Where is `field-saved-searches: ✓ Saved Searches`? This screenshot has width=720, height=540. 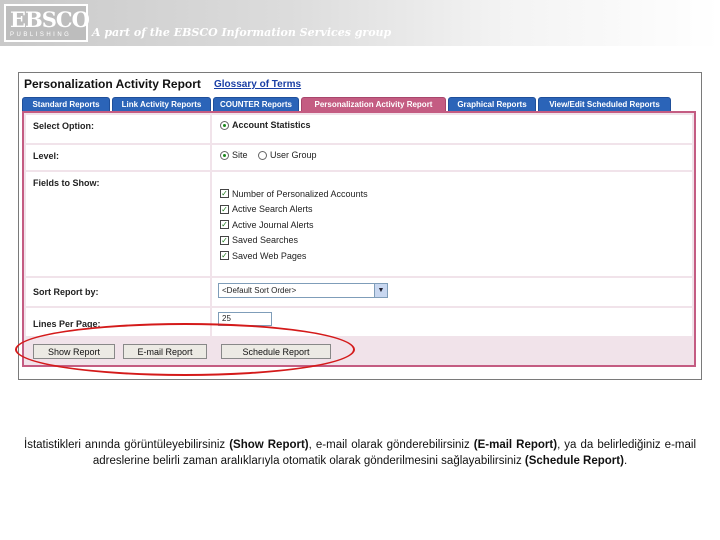 field-saved-searches: ✓ Saved Searches is located at coordinates (456, 241).